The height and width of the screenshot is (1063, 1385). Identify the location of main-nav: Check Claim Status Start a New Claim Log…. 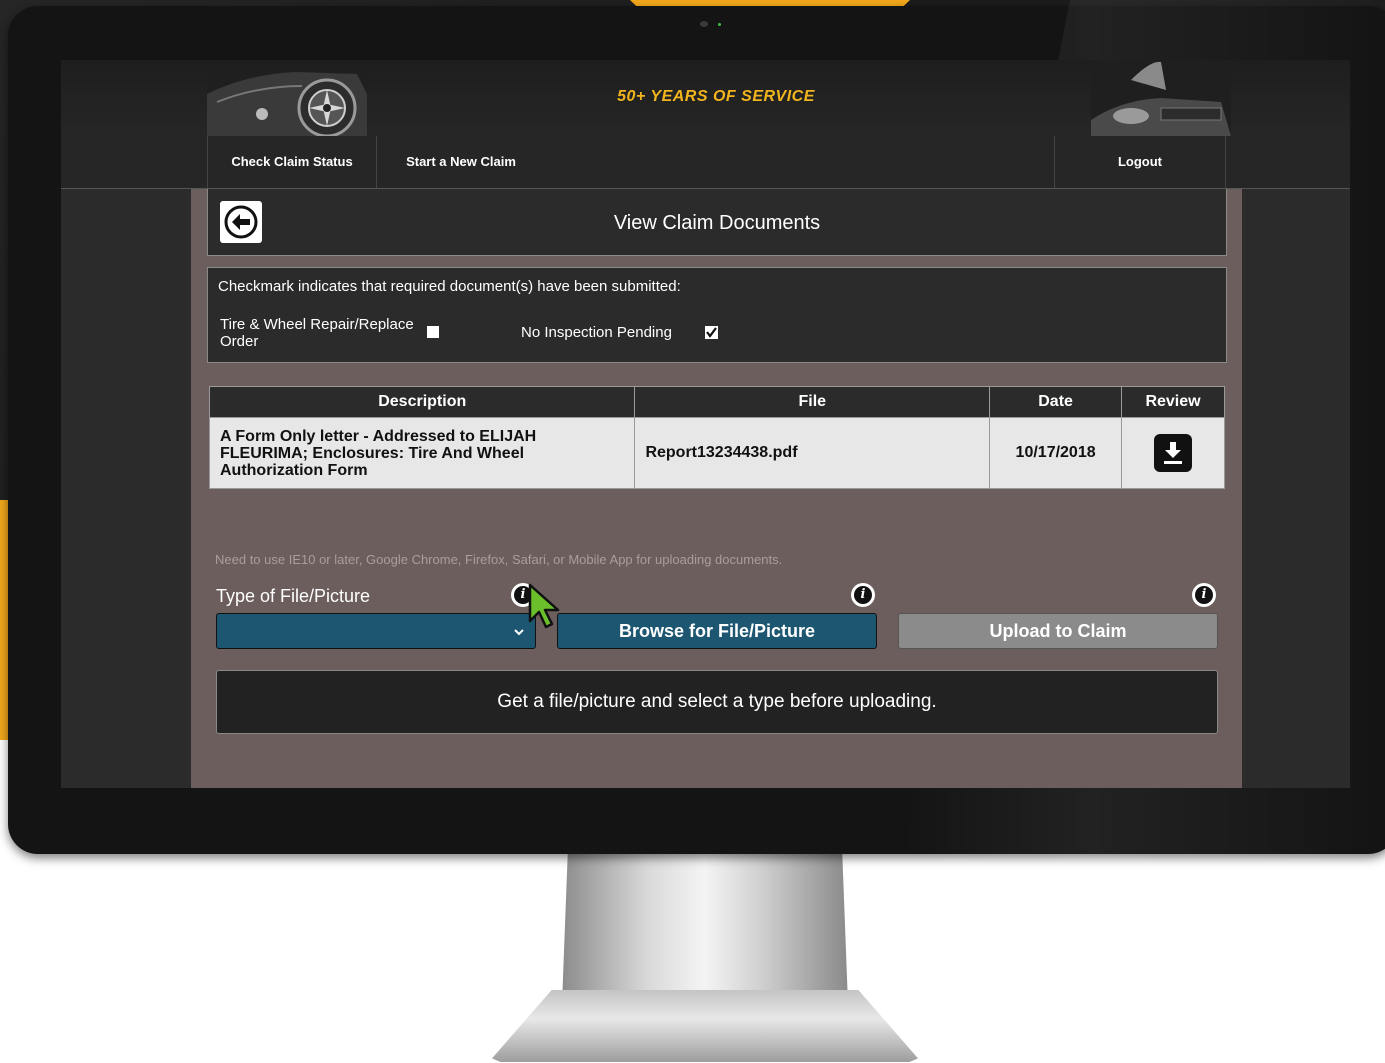
(705, 162).